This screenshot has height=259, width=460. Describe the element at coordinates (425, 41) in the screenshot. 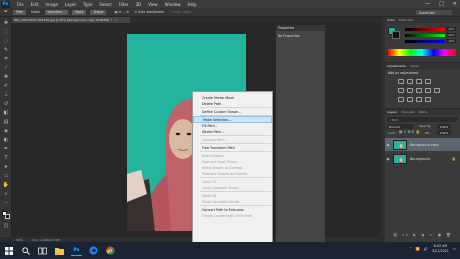

I see `blue-slider` at that location.